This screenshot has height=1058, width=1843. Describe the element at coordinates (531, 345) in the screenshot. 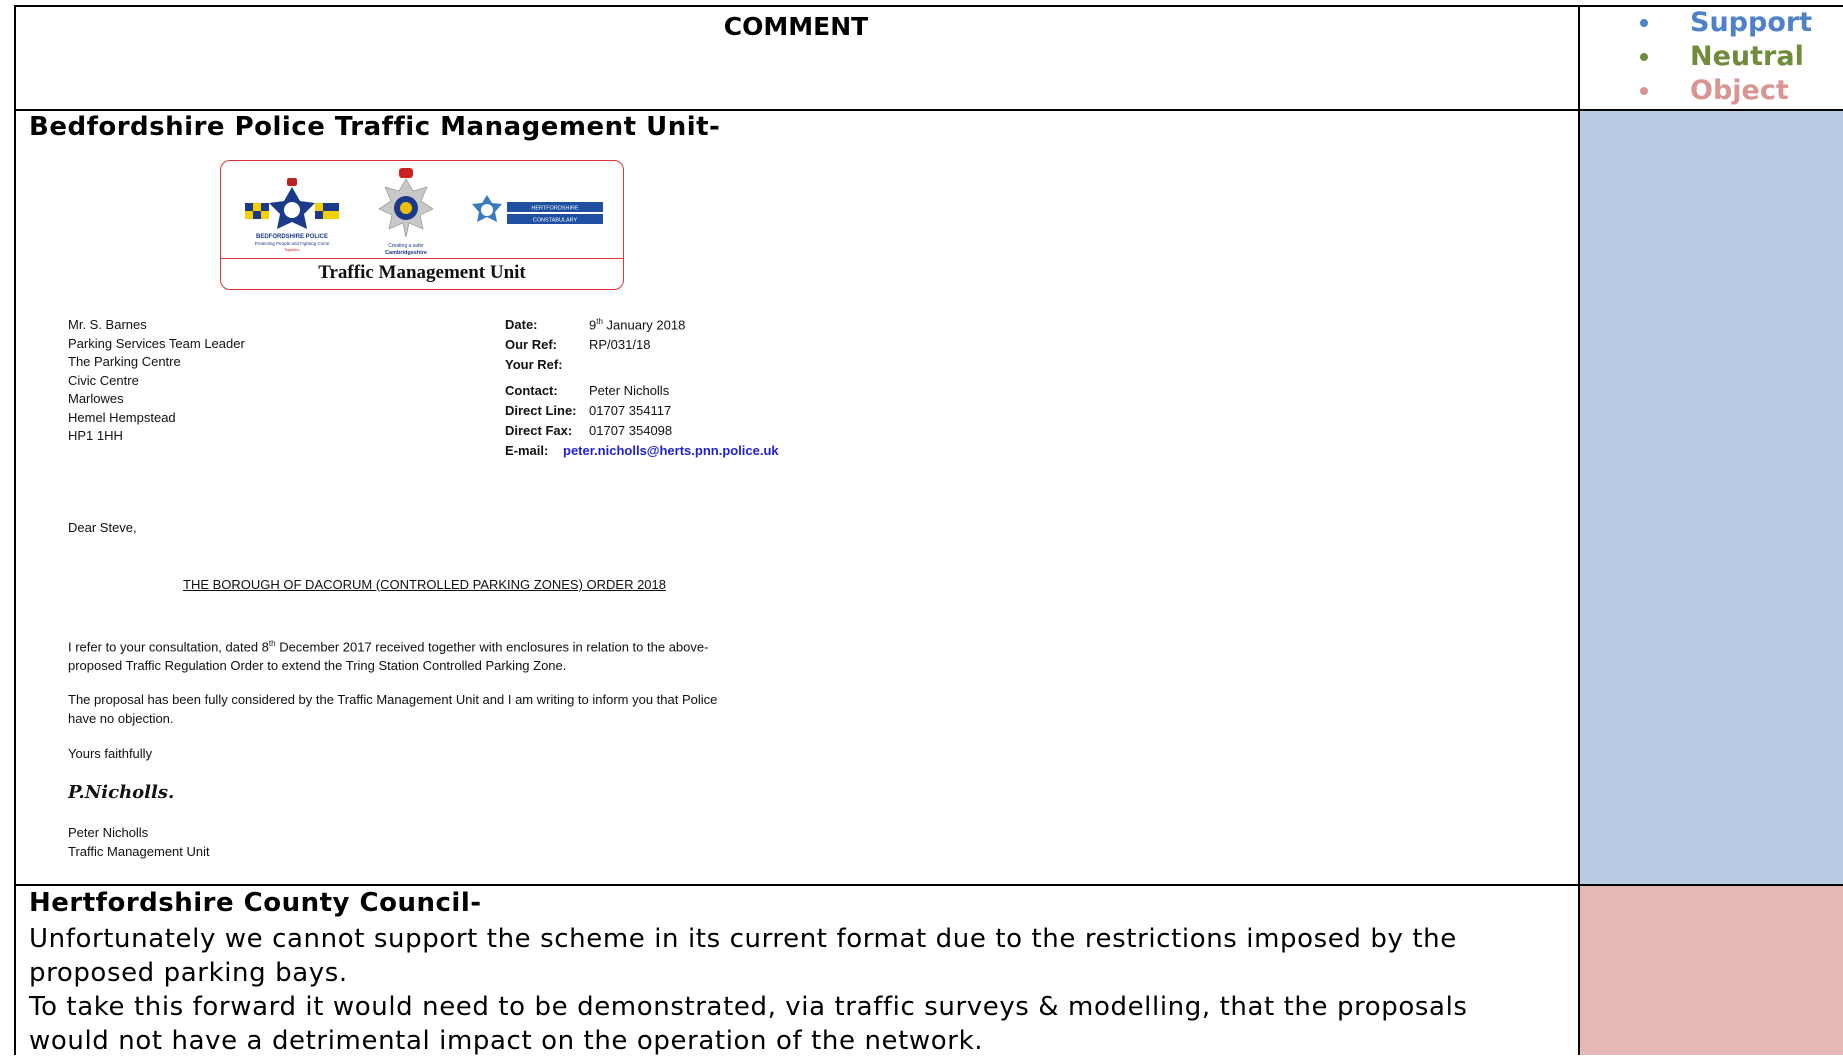

I see `meta-label: Our Ref:` at that location.